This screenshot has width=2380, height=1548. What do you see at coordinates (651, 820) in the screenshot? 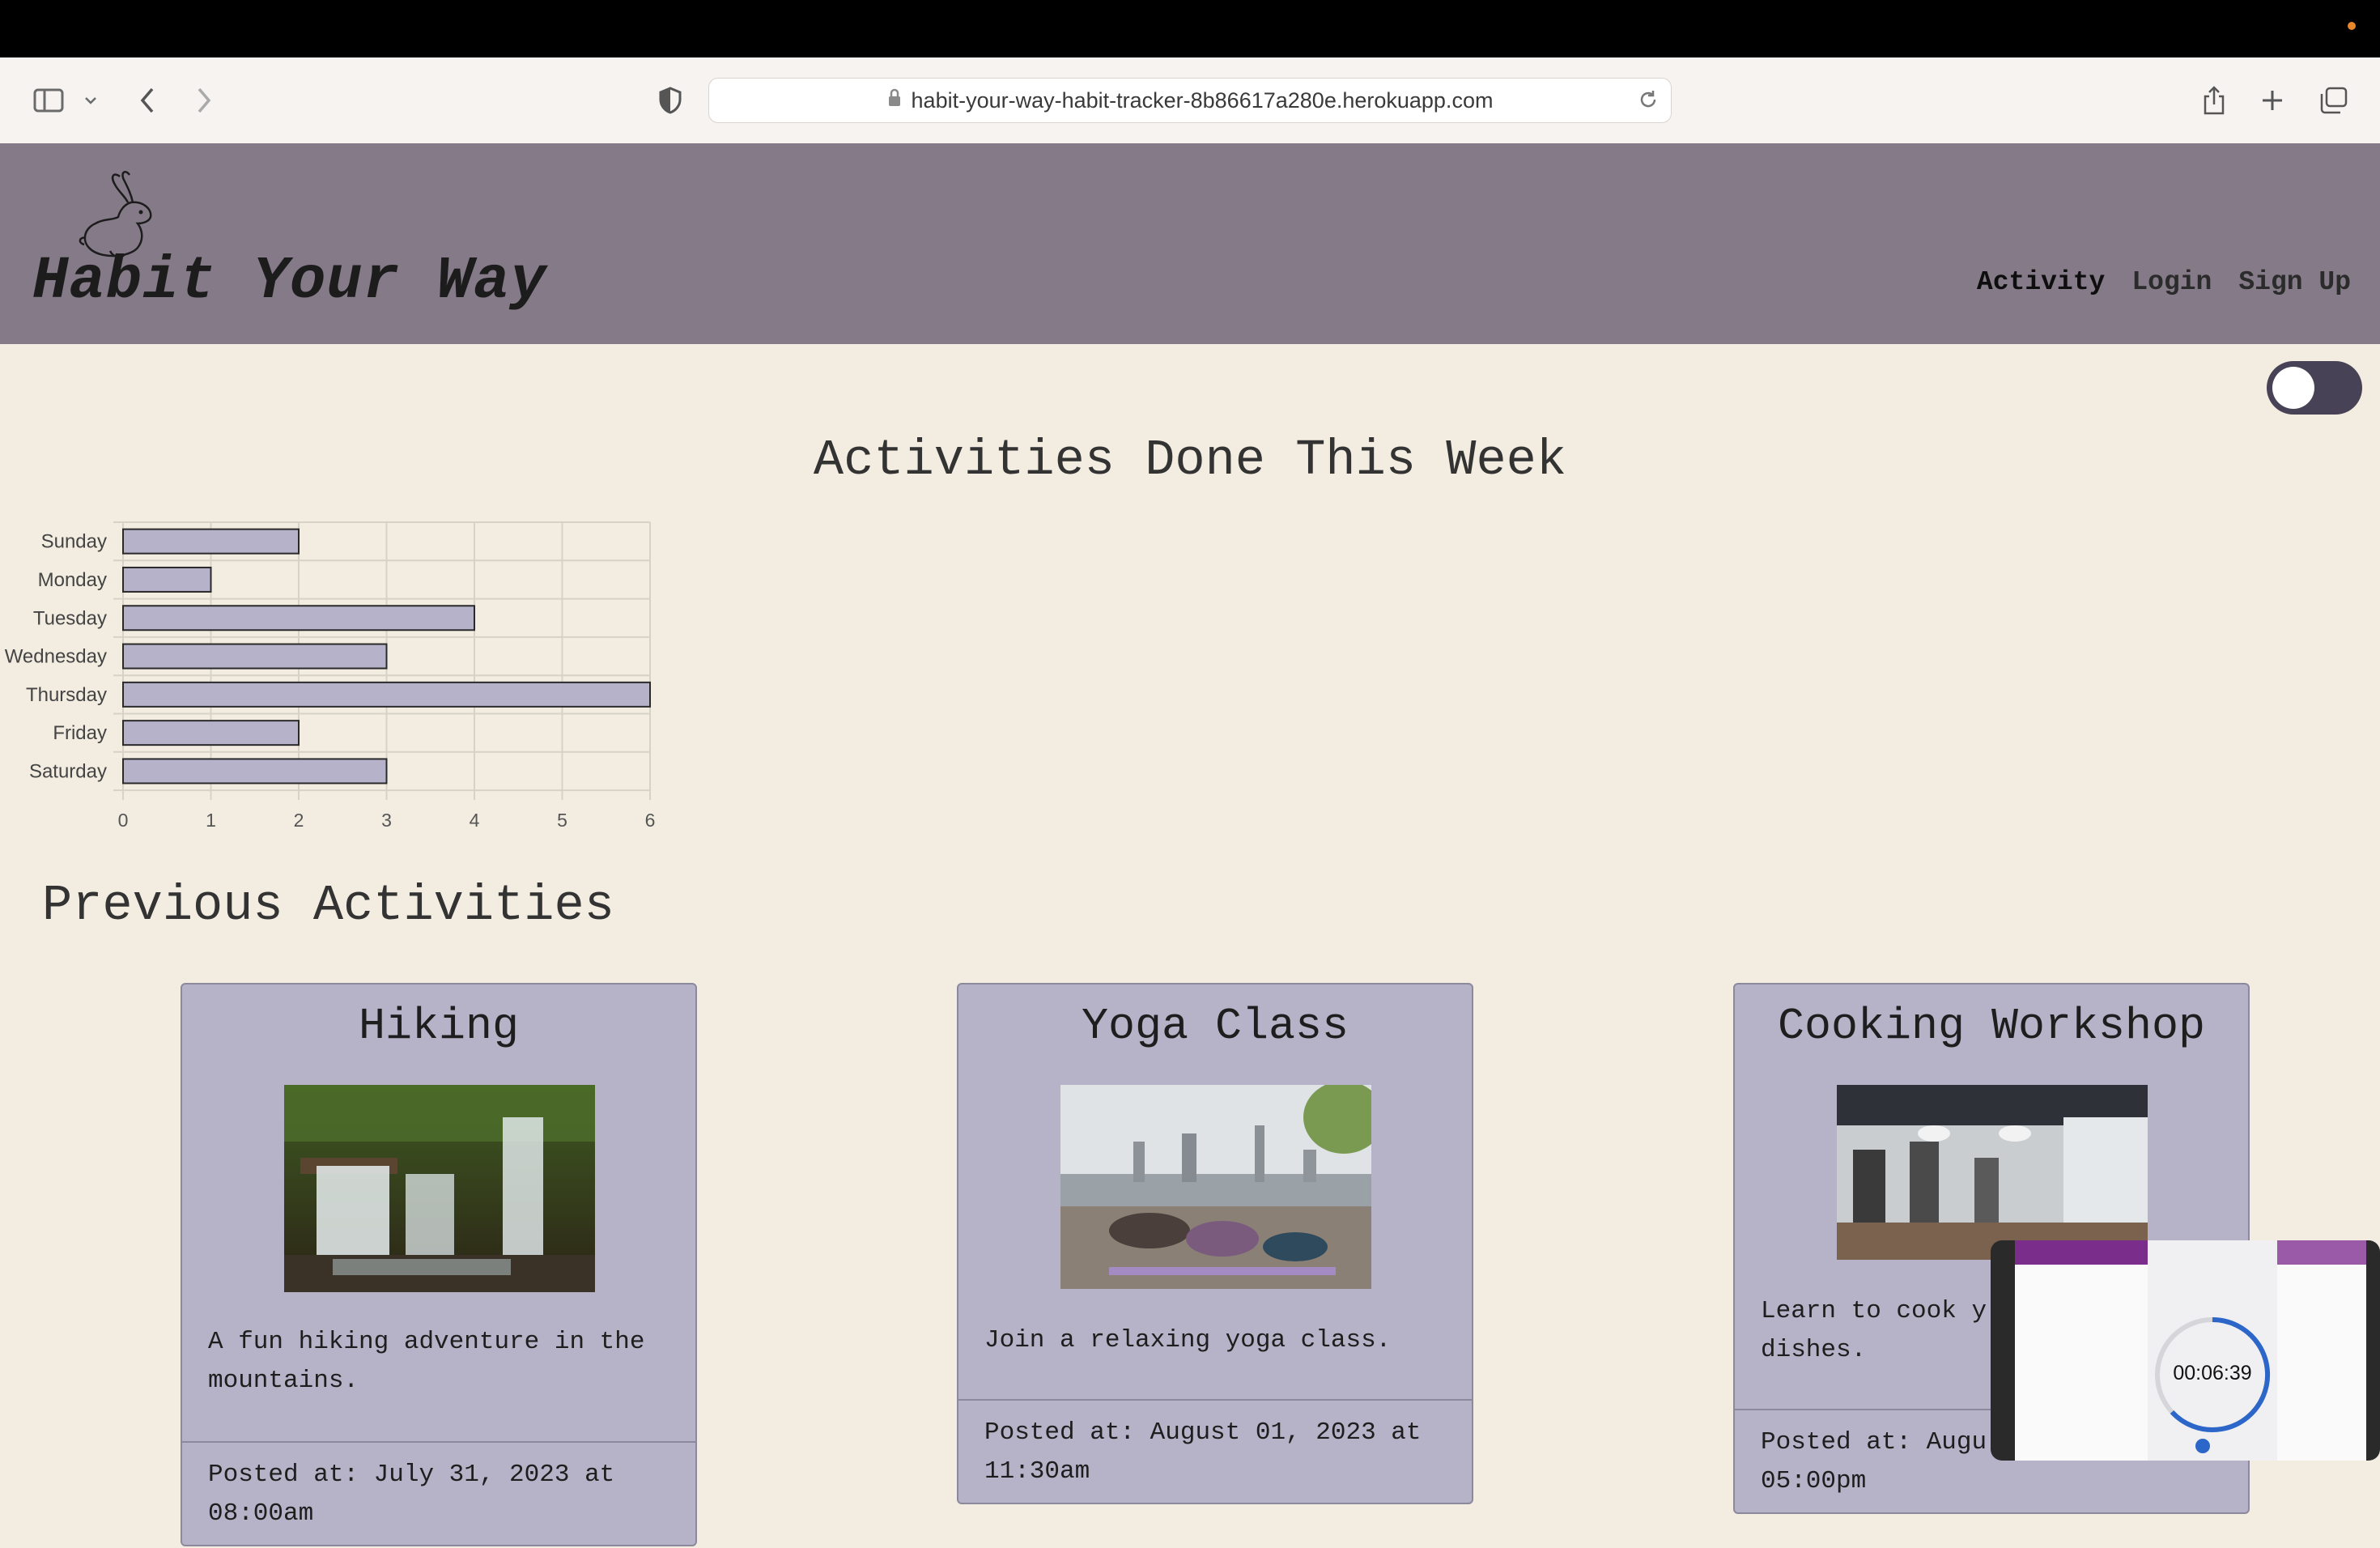
I see `x-tick-label: 6` at bounding box center [651, 820].